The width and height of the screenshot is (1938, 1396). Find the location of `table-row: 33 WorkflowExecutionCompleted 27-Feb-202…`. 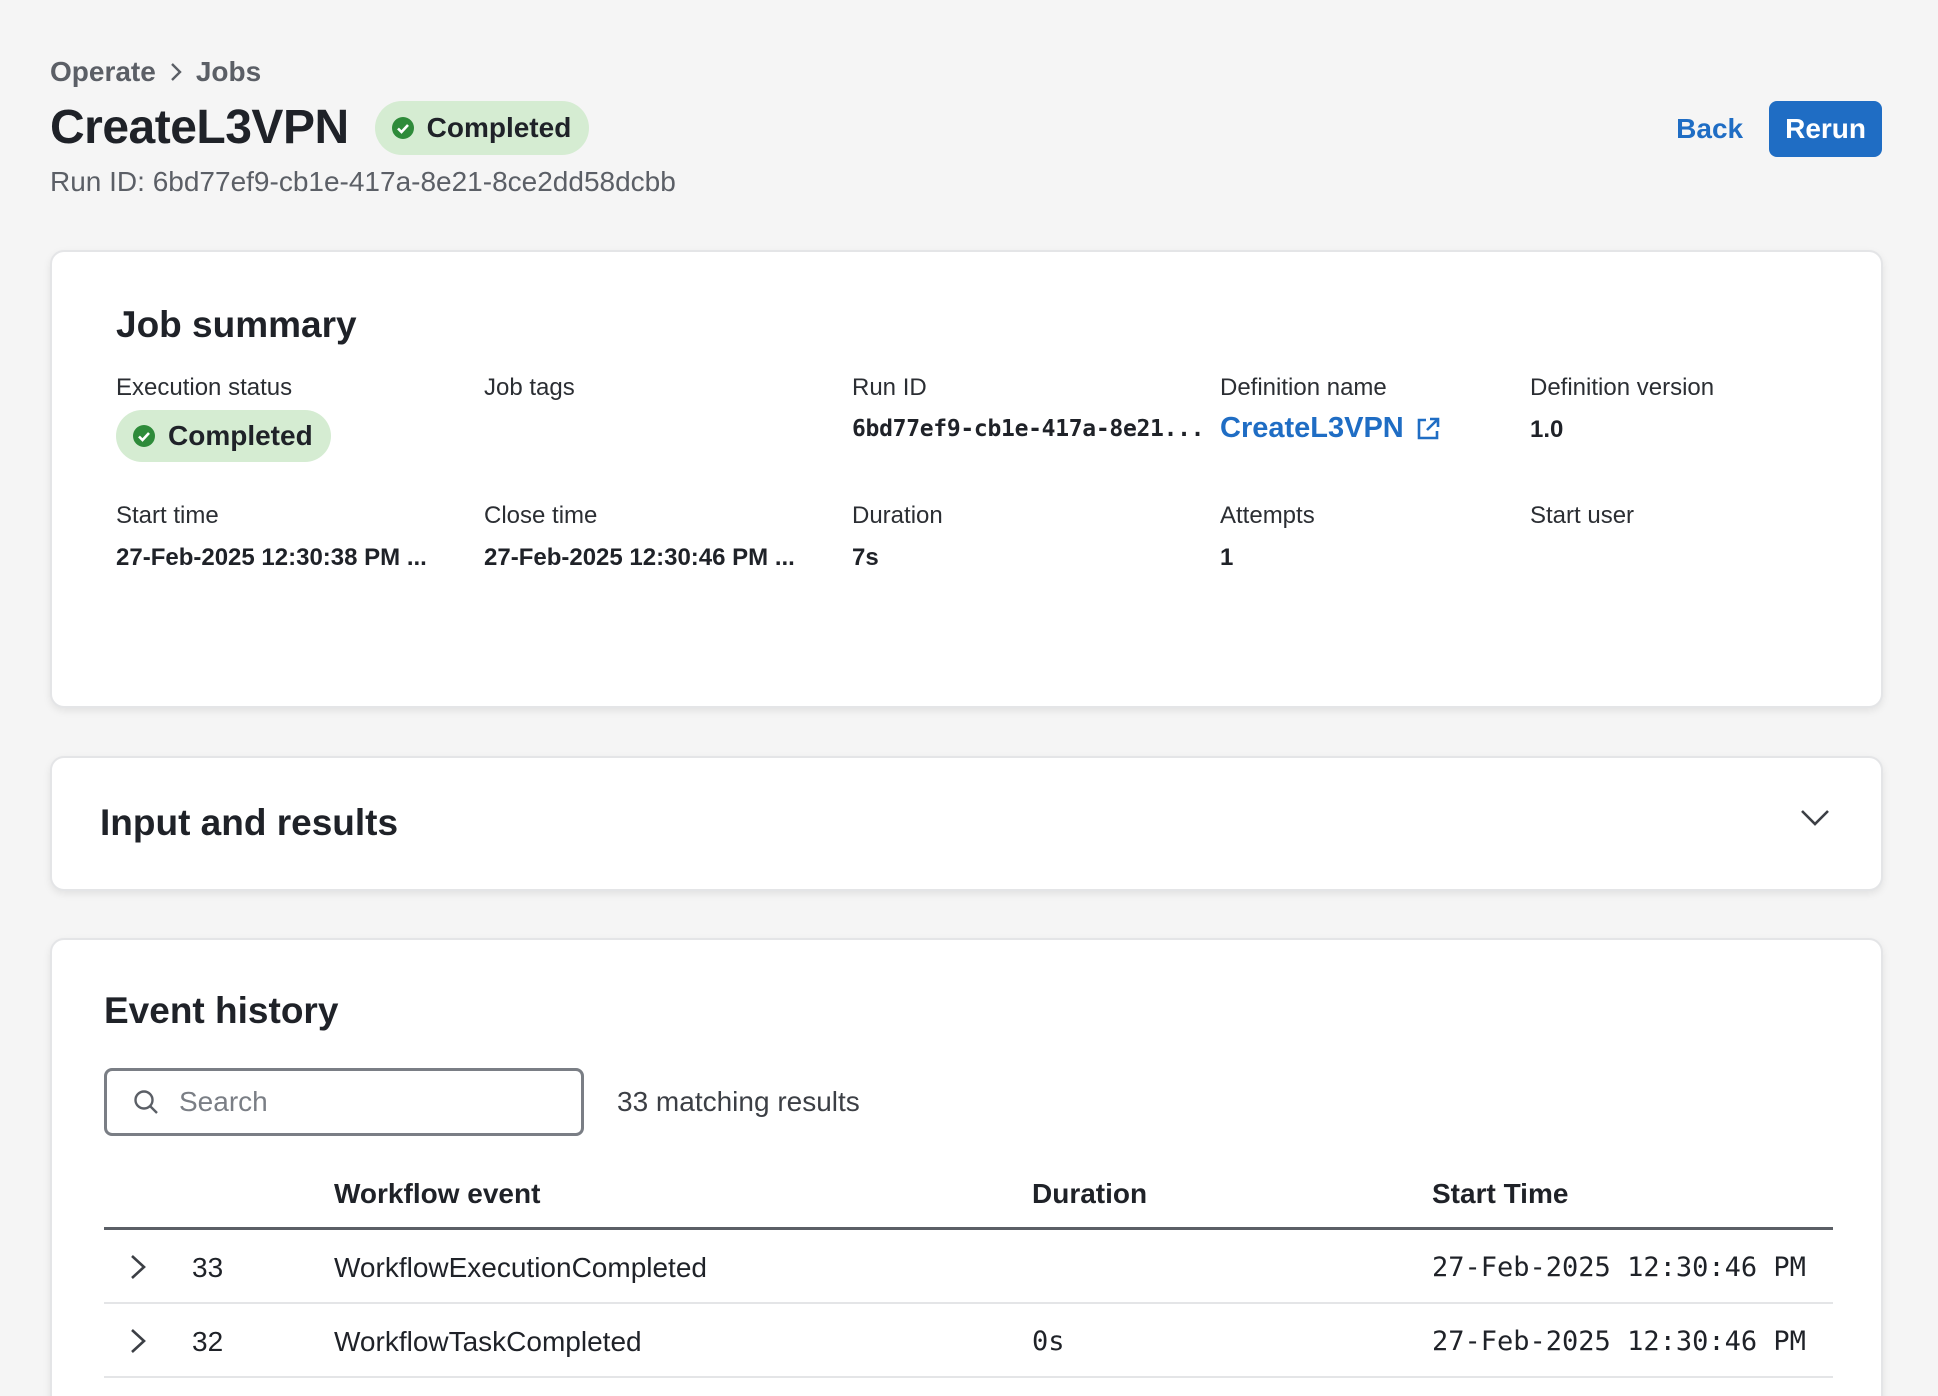

table-row: 33 WorkflowExecutionCompleted 27-Feb-202… is located at coordinates (968, 1267).